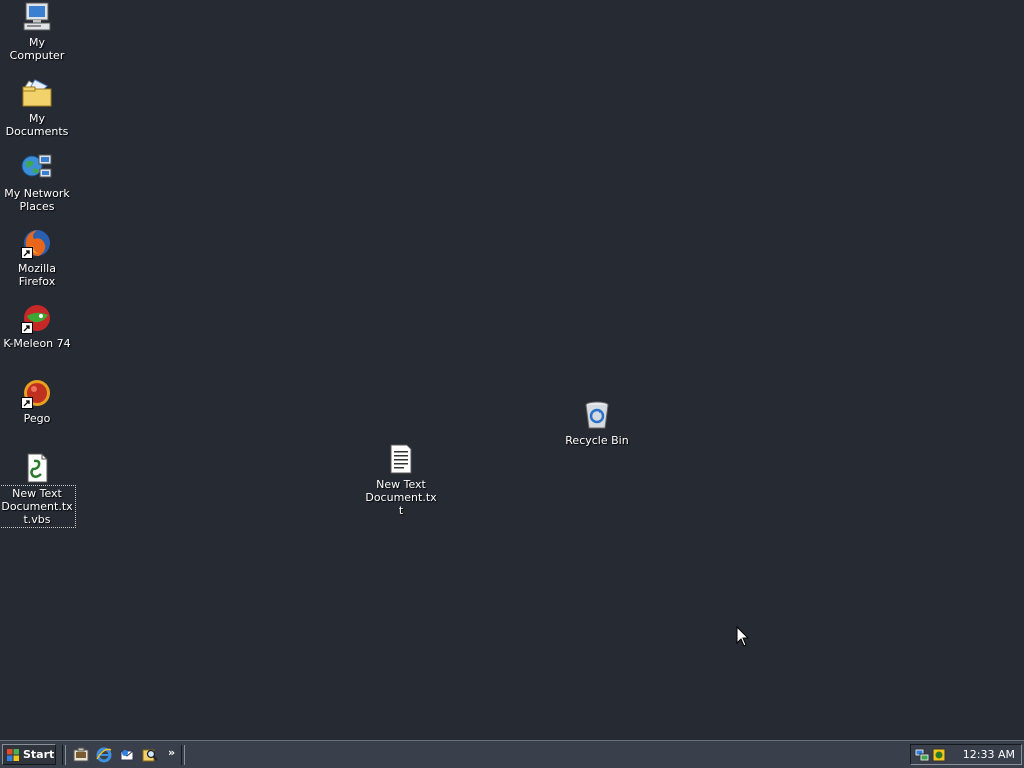 This screenshot has height=768, width=1024. Describe the element at coordinates (39, 754) in the screenshot. I see `start-label: Start` at that location.